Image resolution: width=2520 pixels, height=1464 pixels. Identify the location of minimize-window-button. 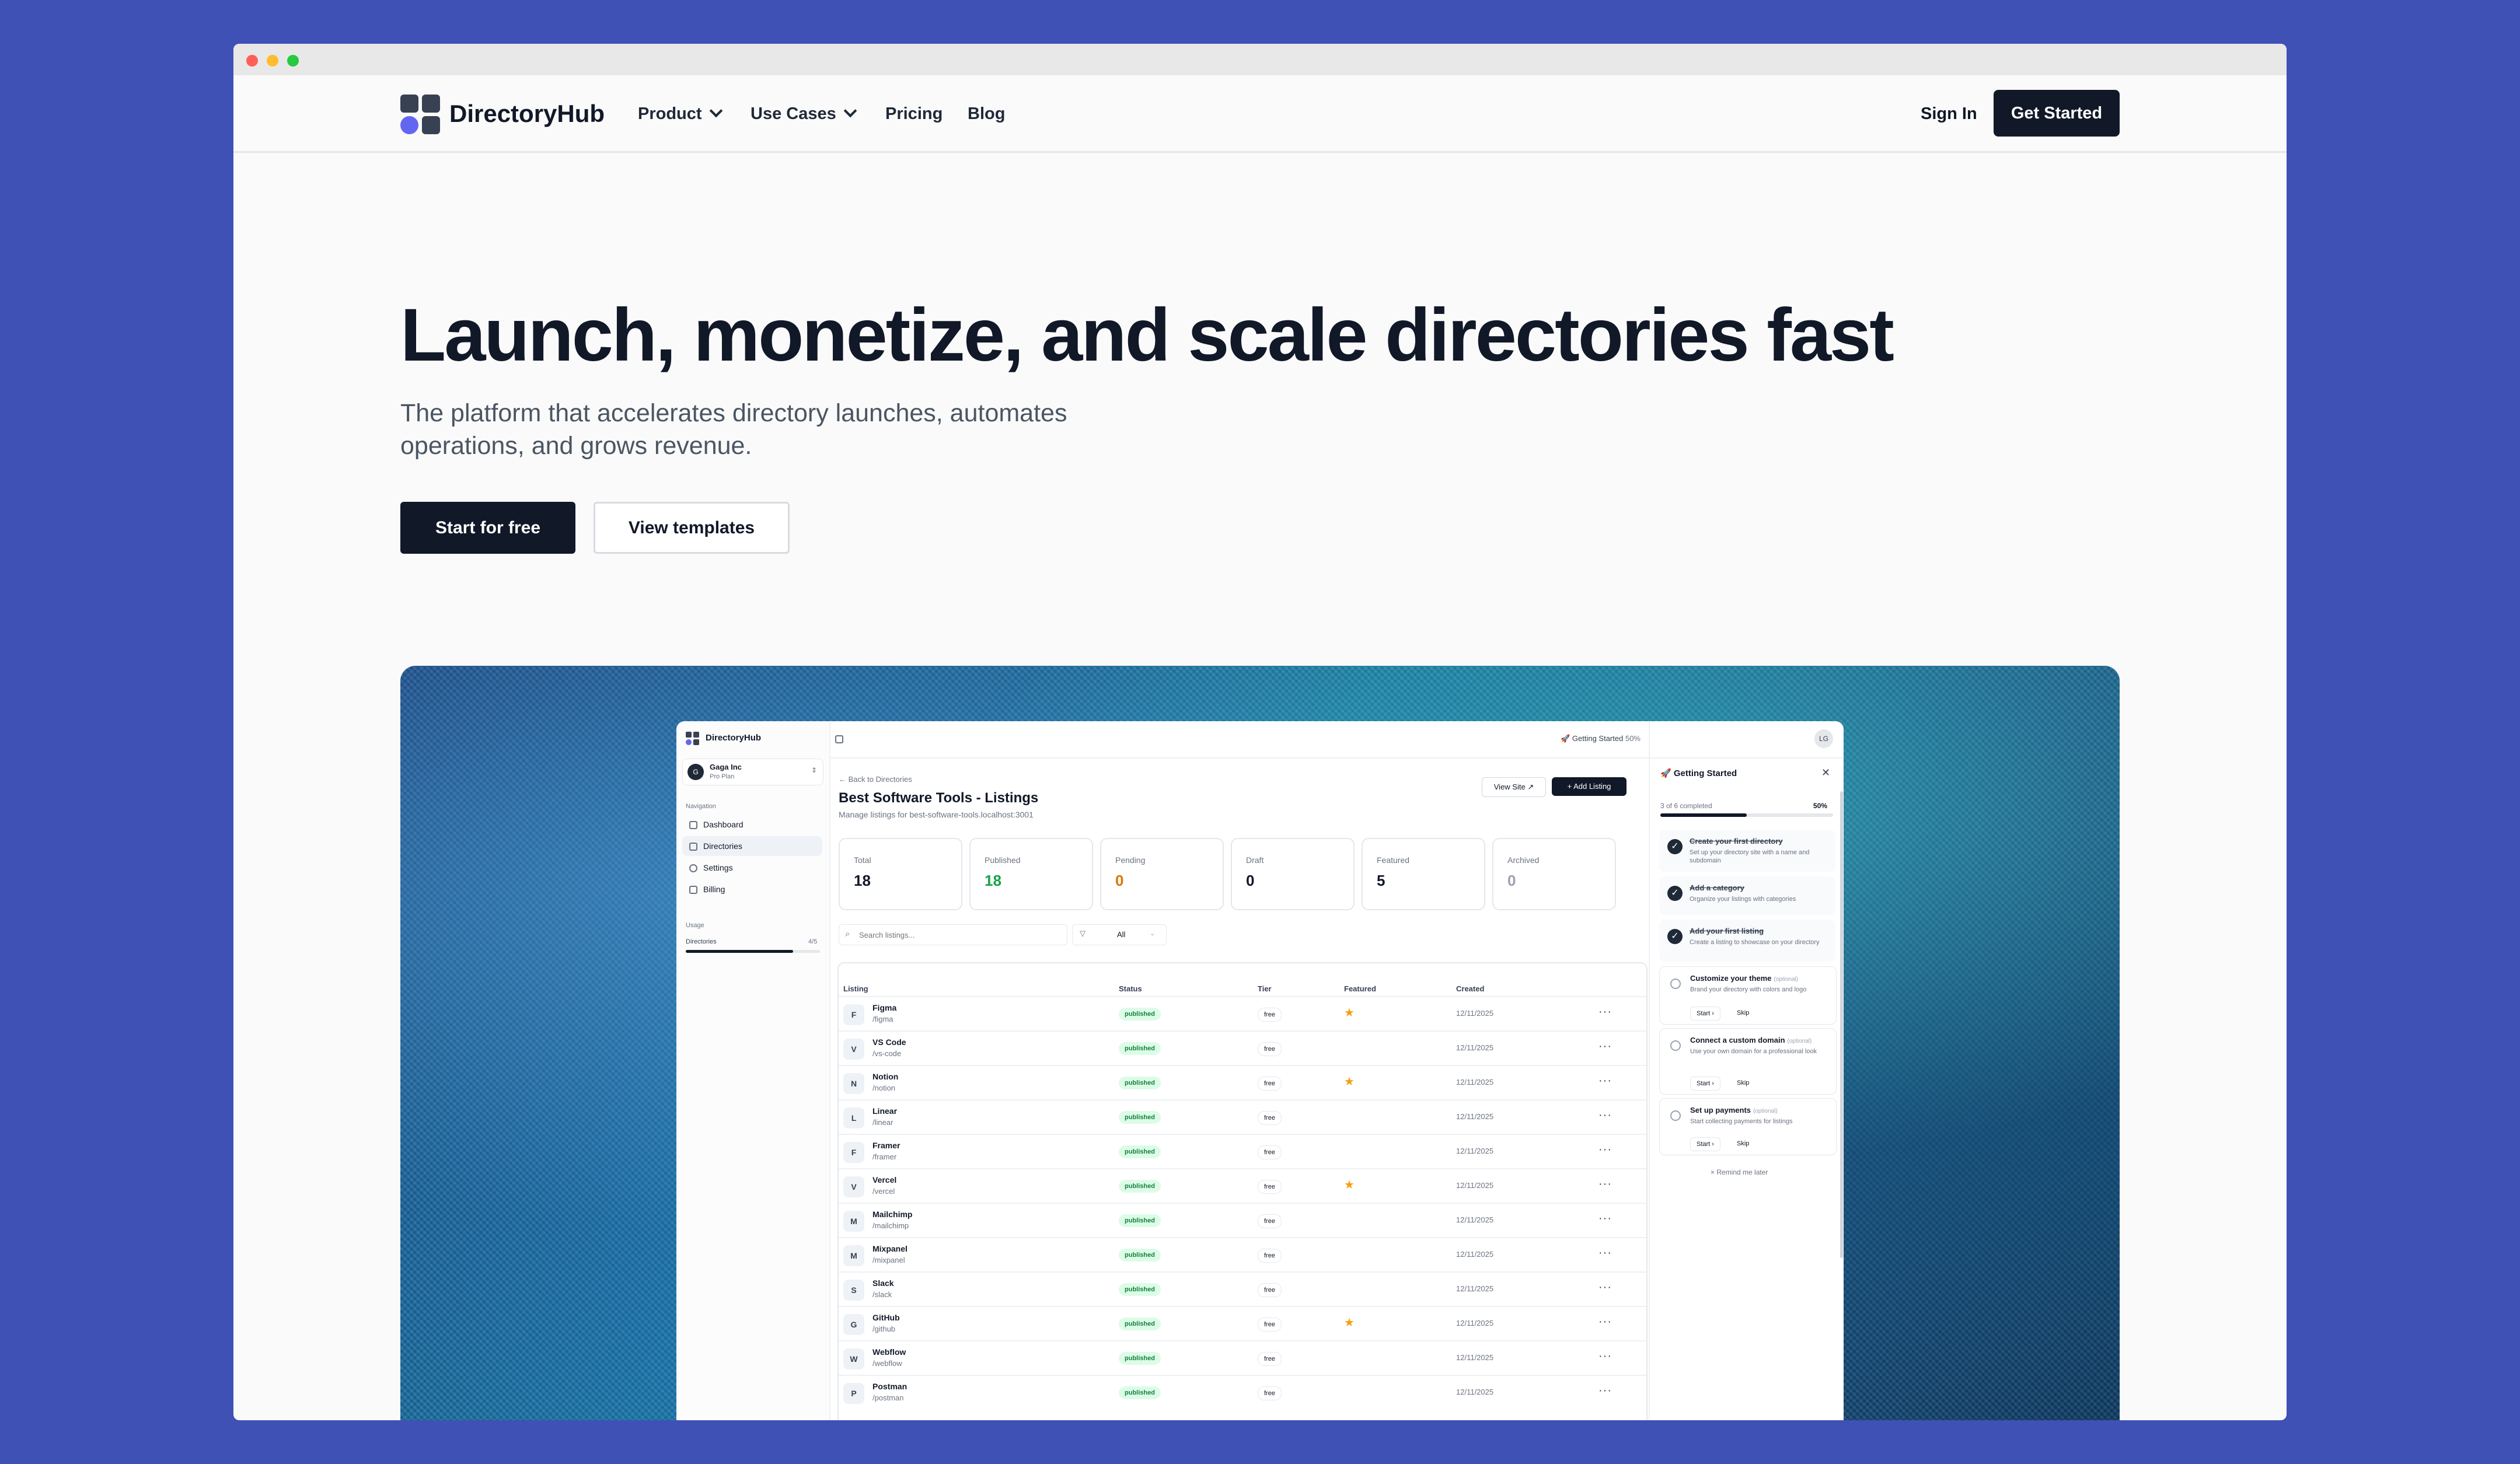
(272, 61).